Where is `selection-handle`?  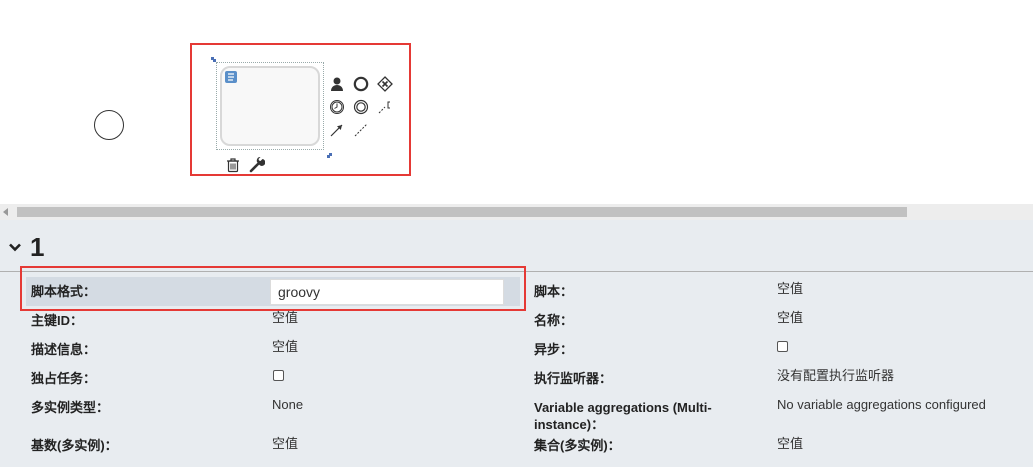
selection-handle is located at coordinates (330, 154).